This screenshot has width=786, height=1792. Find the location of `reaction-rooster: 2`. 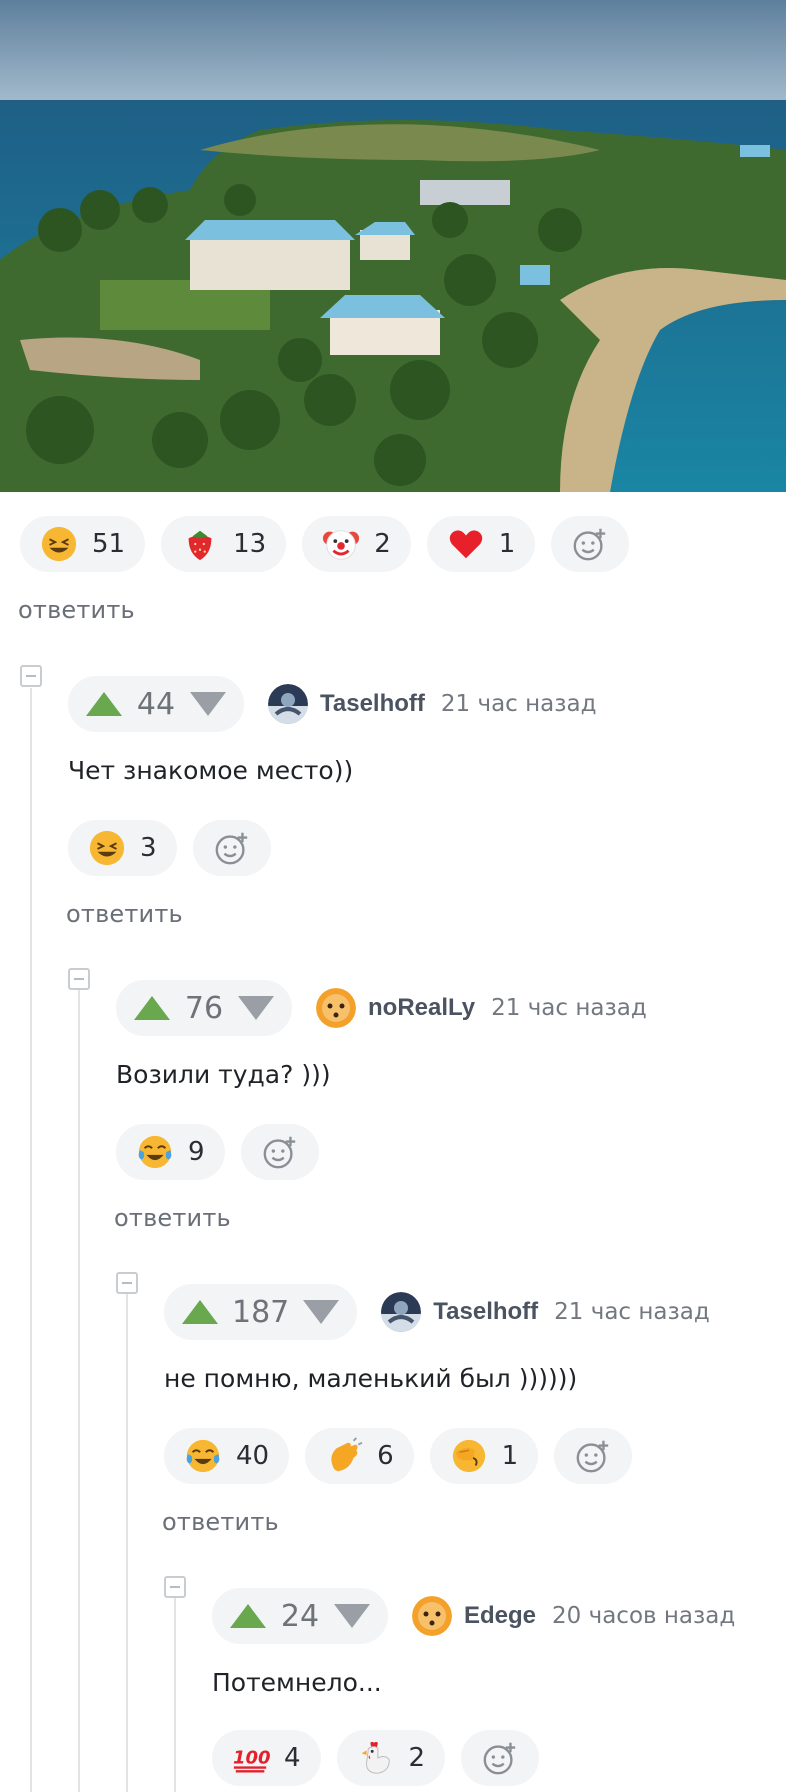

reaction-rooster: 2 is located at coordinates (391, 1758).